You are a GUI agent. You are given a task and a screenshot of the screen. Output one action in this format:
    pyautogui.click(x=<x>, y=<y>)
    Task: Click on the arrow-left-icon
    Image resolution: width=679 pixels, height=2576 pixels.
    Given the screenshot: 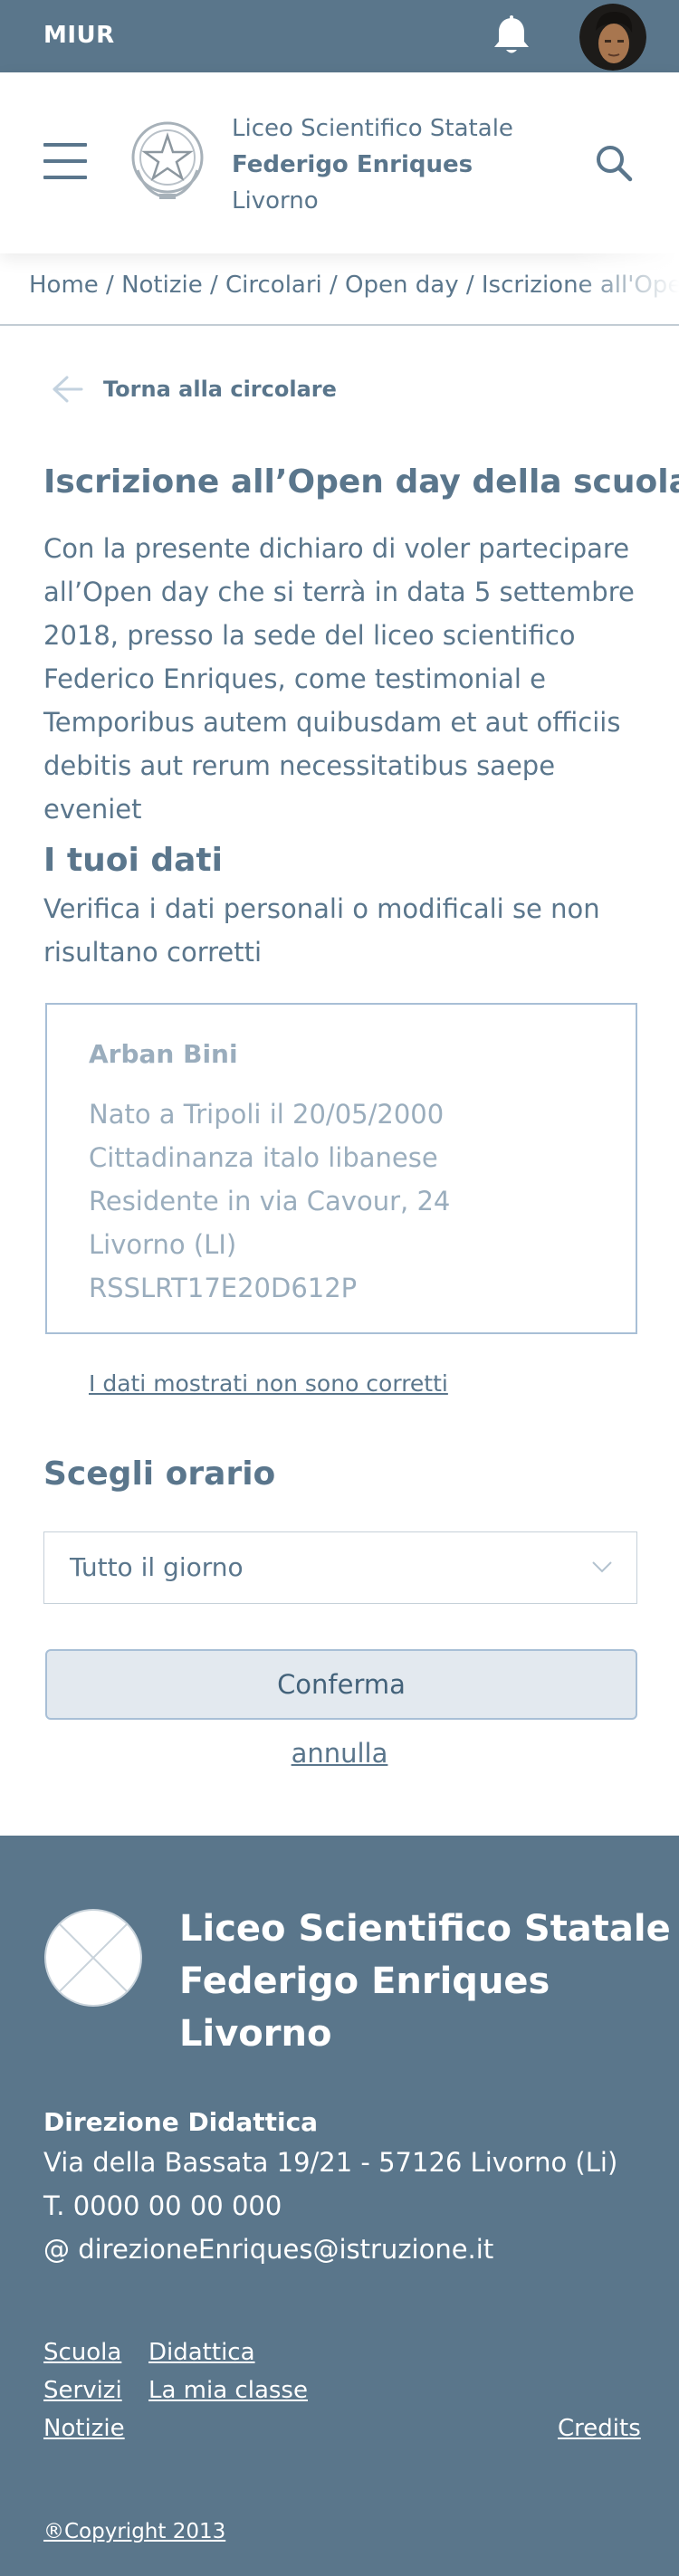 What is the action you would take?
    pyautogui.click(x=68, y=389)
    